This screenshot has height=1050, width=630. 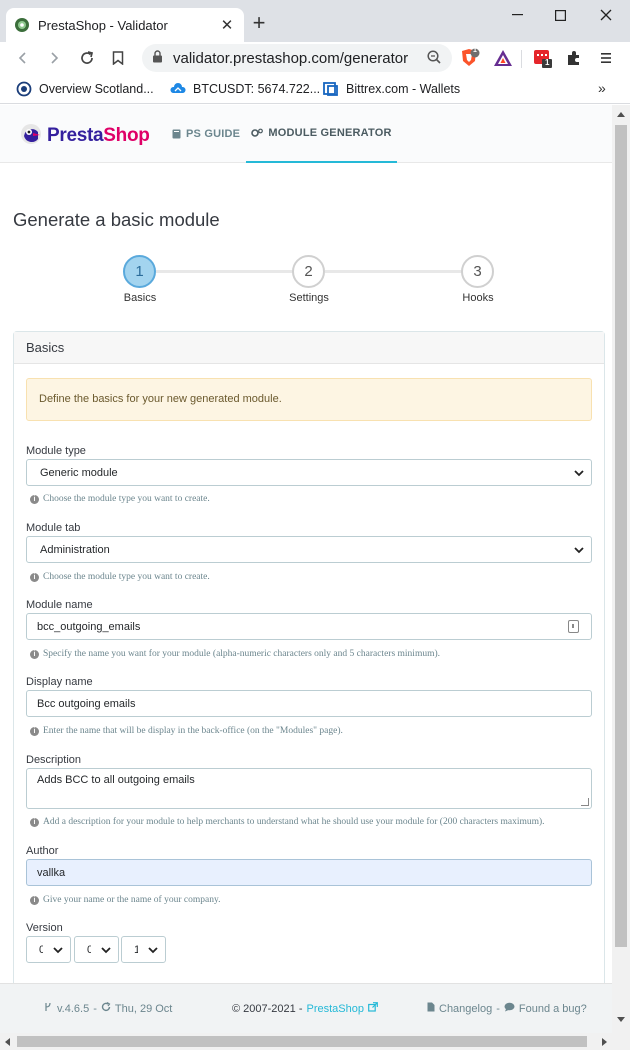 I want to click on bookmark-bittrex: Bittrex.com - Wallets, so click(x=391, y=89).